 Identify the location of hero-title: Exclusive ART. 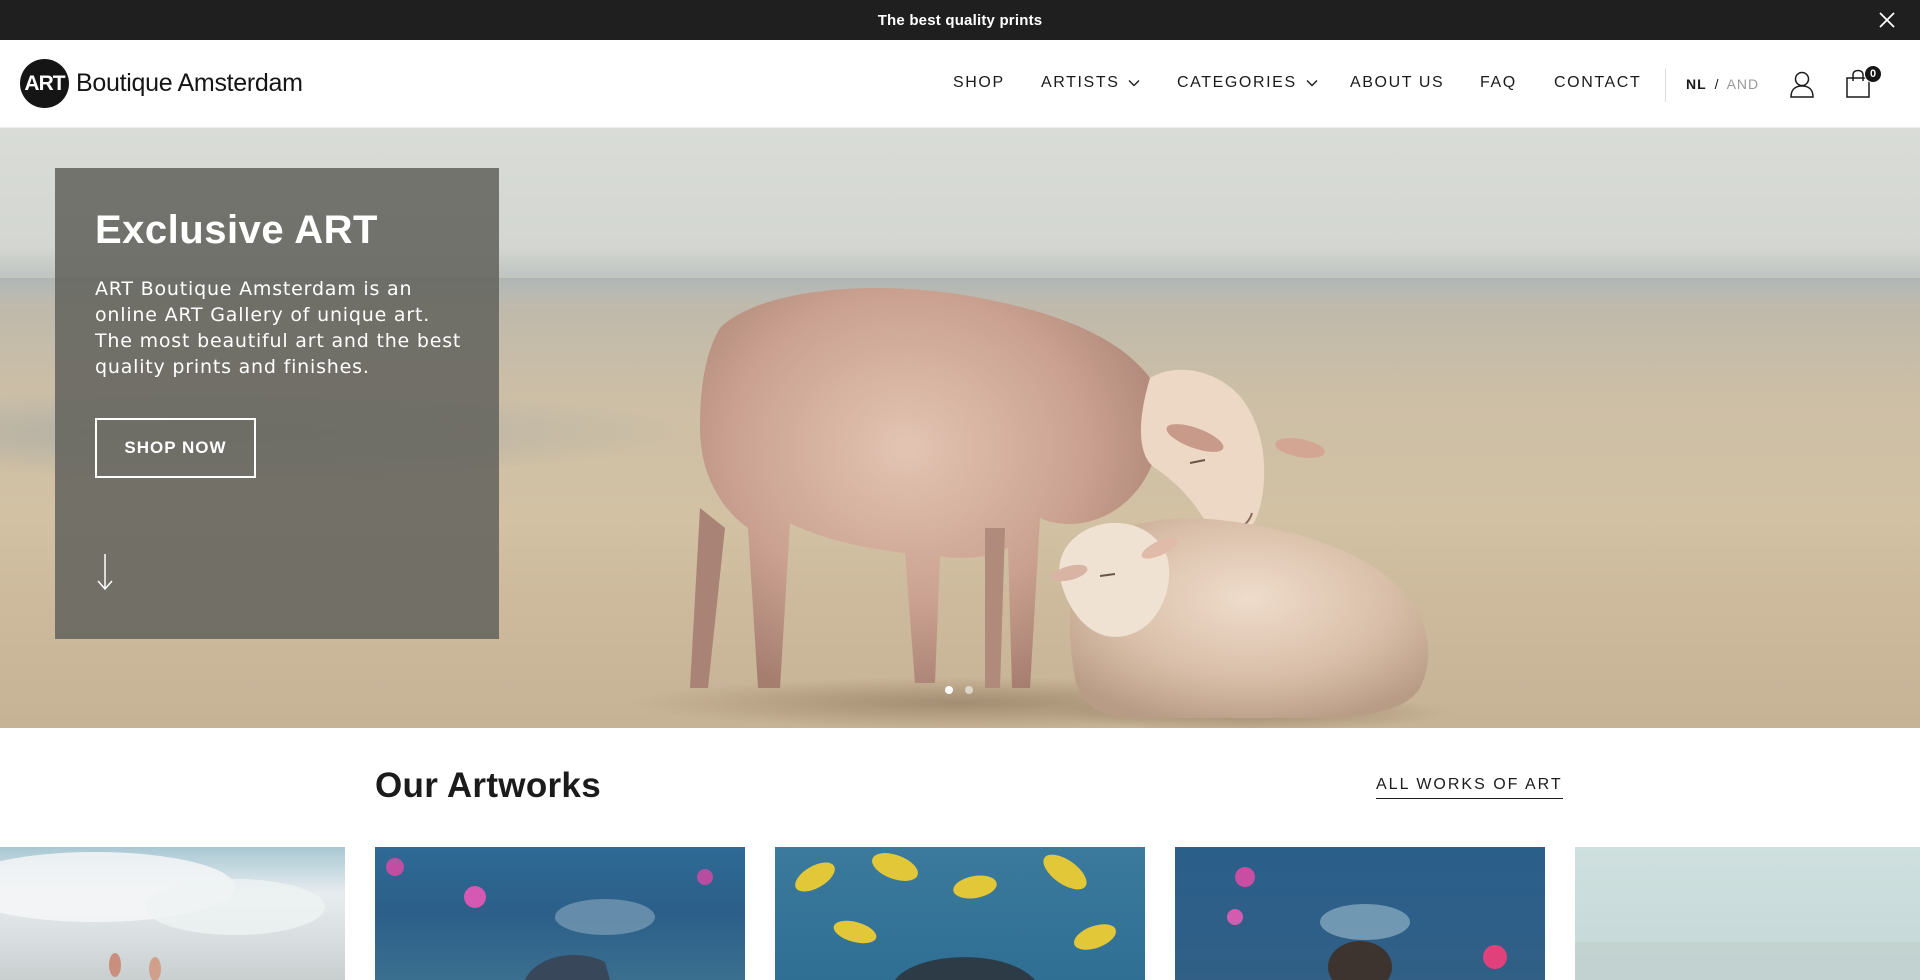
(236, 230).